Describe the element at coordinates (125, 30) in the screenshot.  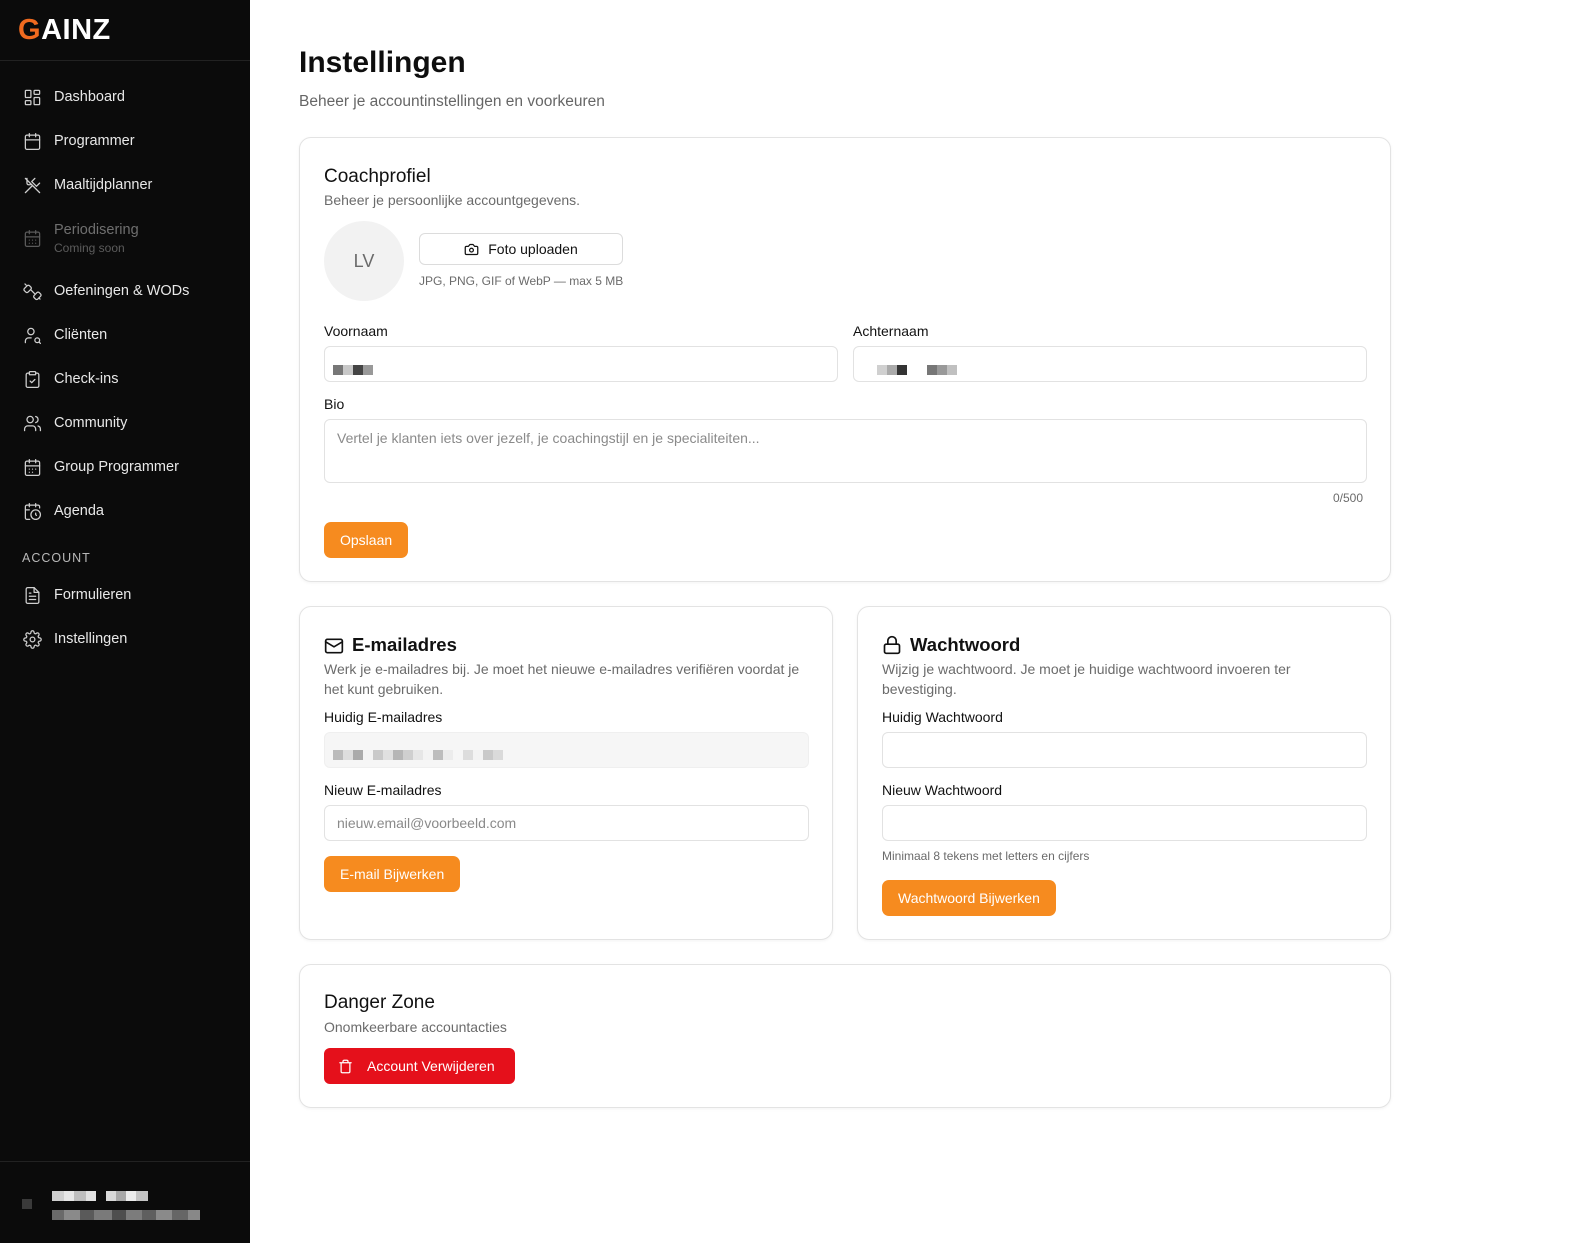
I see `logo: GAINZ` at that location.